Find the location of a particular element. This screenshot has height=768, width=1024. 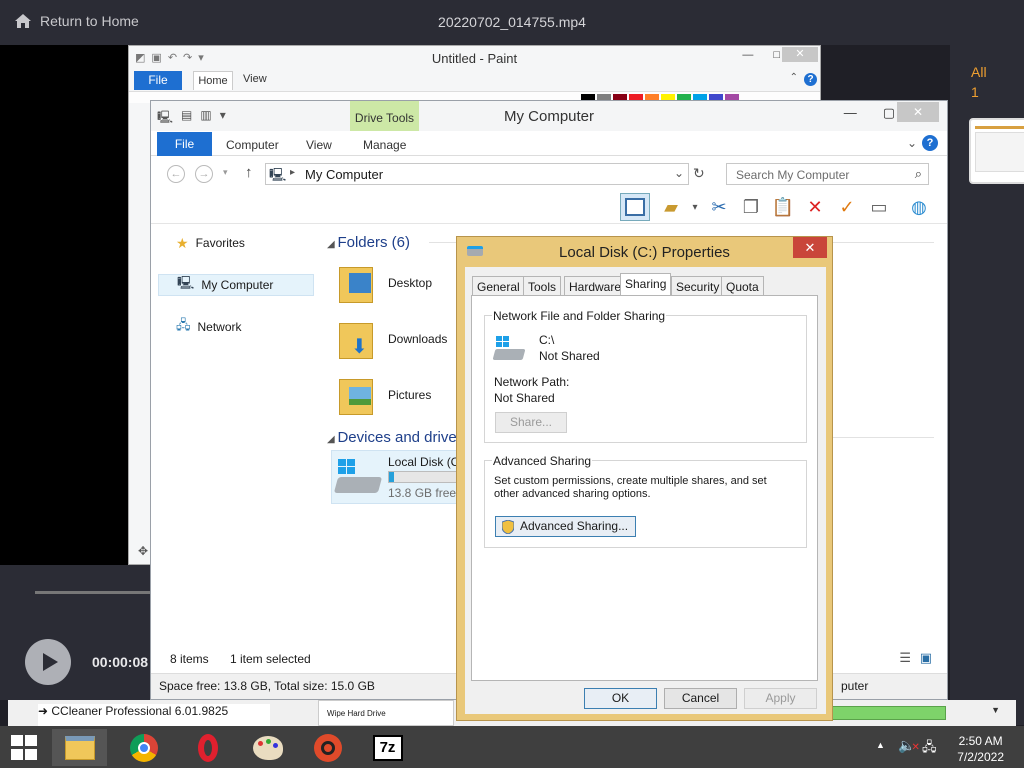

rename-icon: ▭ is located at coordinates (879, 207).